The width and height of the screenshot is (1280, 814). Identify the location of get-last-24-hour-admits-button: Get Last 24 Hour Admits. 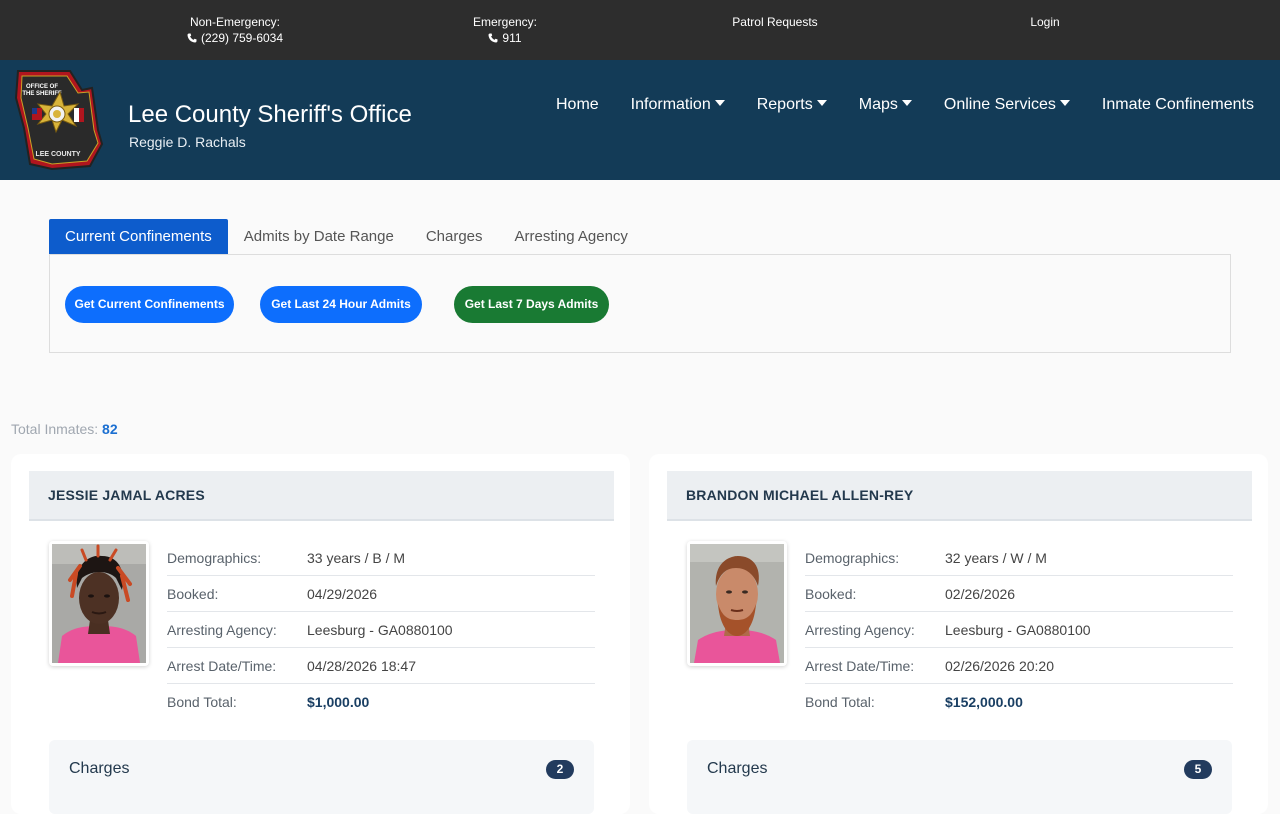
(341, 304).